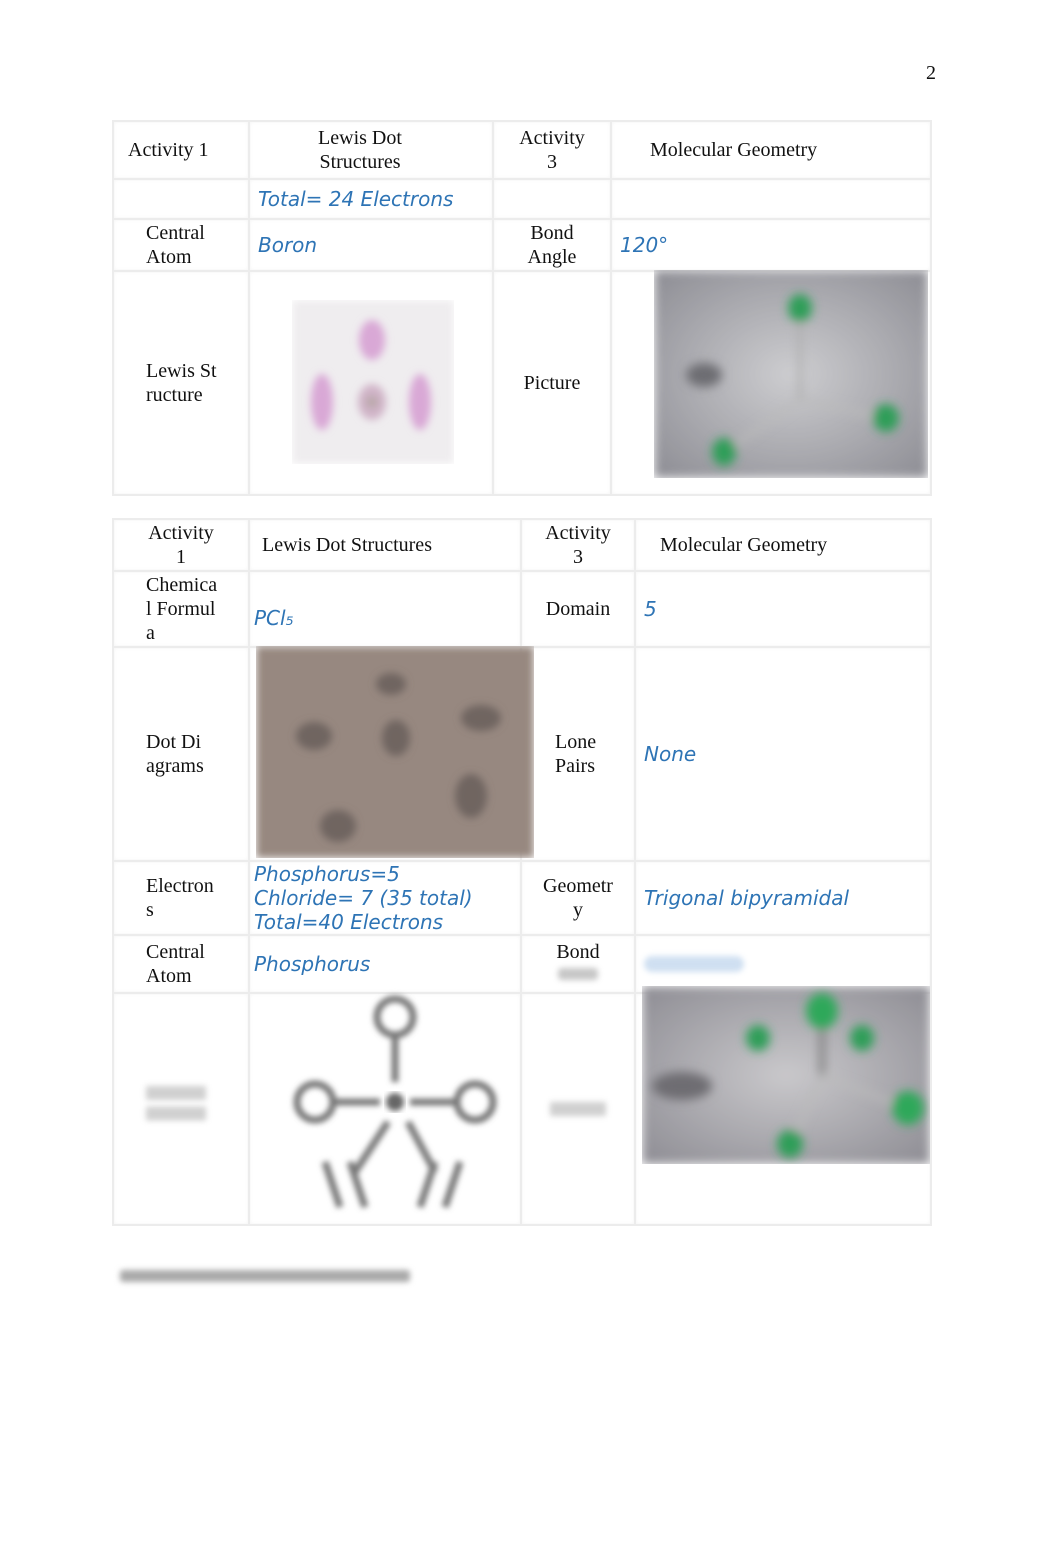  I want to click on header-activity1-text: Activity 1, so click(181, 545).